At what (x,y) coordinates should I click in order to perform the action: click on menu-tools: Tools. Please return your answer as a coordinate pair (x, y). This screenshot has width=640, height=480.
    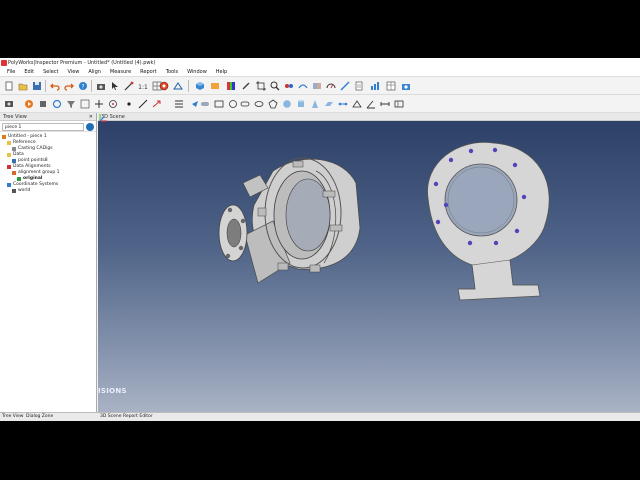
    Looking at the image, I should click on (172, 72).